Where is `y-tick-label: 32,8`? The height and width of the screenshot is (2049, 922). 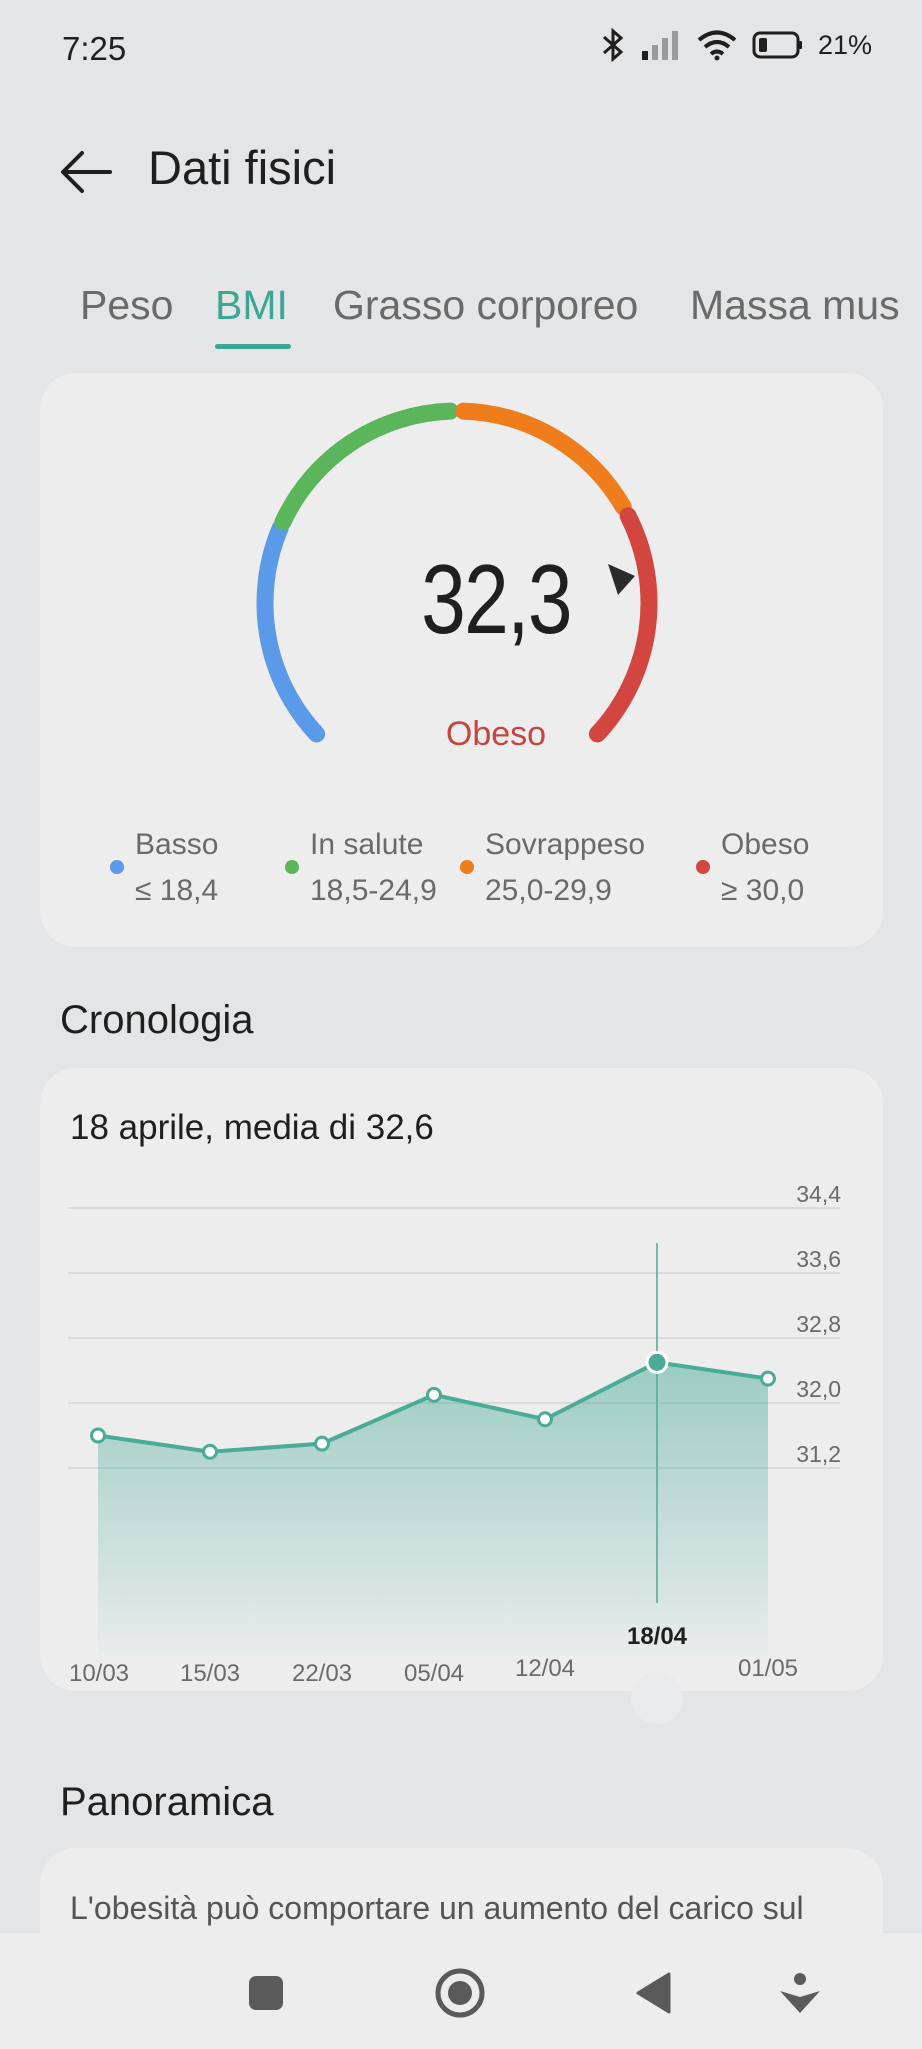 y-tick-label: 32,8 is located at coordinates (818, 1324).